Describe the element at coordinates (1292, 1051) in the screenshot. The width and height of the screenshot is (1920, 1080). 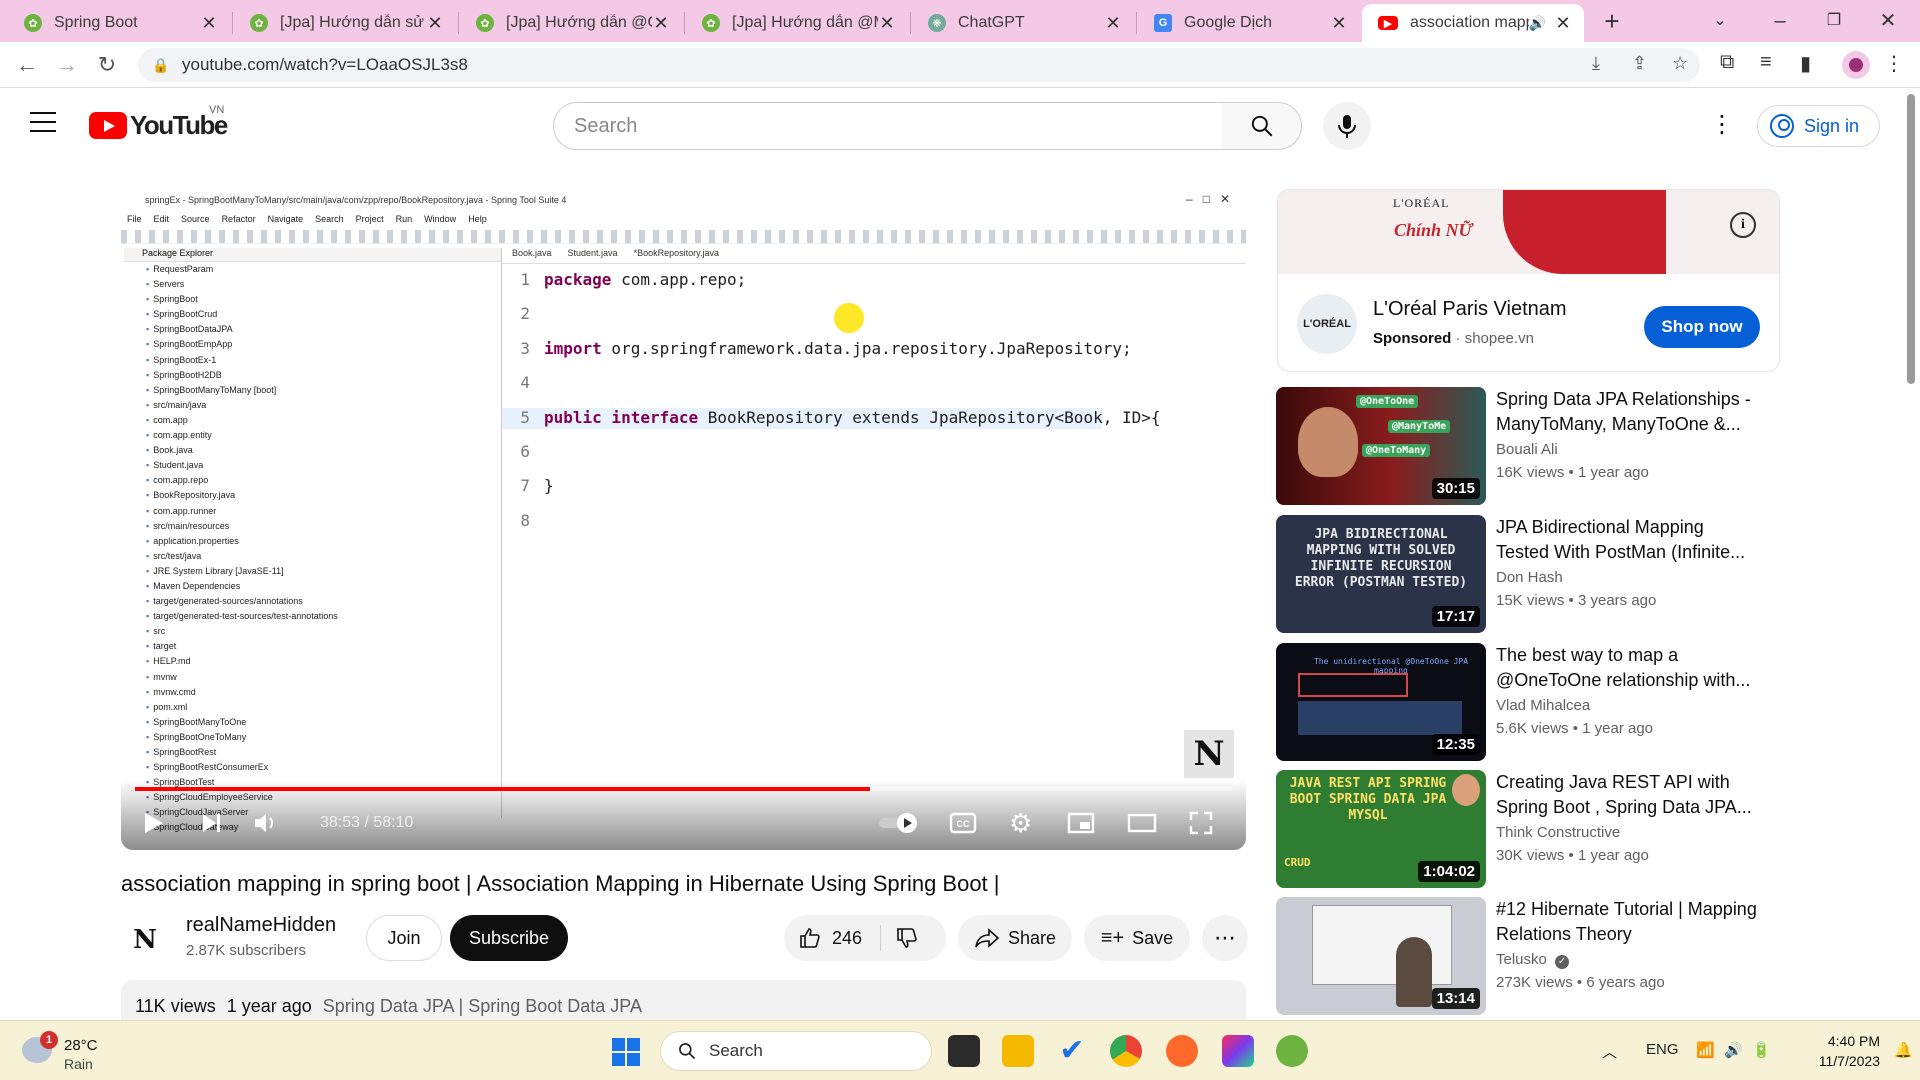
I see `spring-tool-suite-icon` at that location.